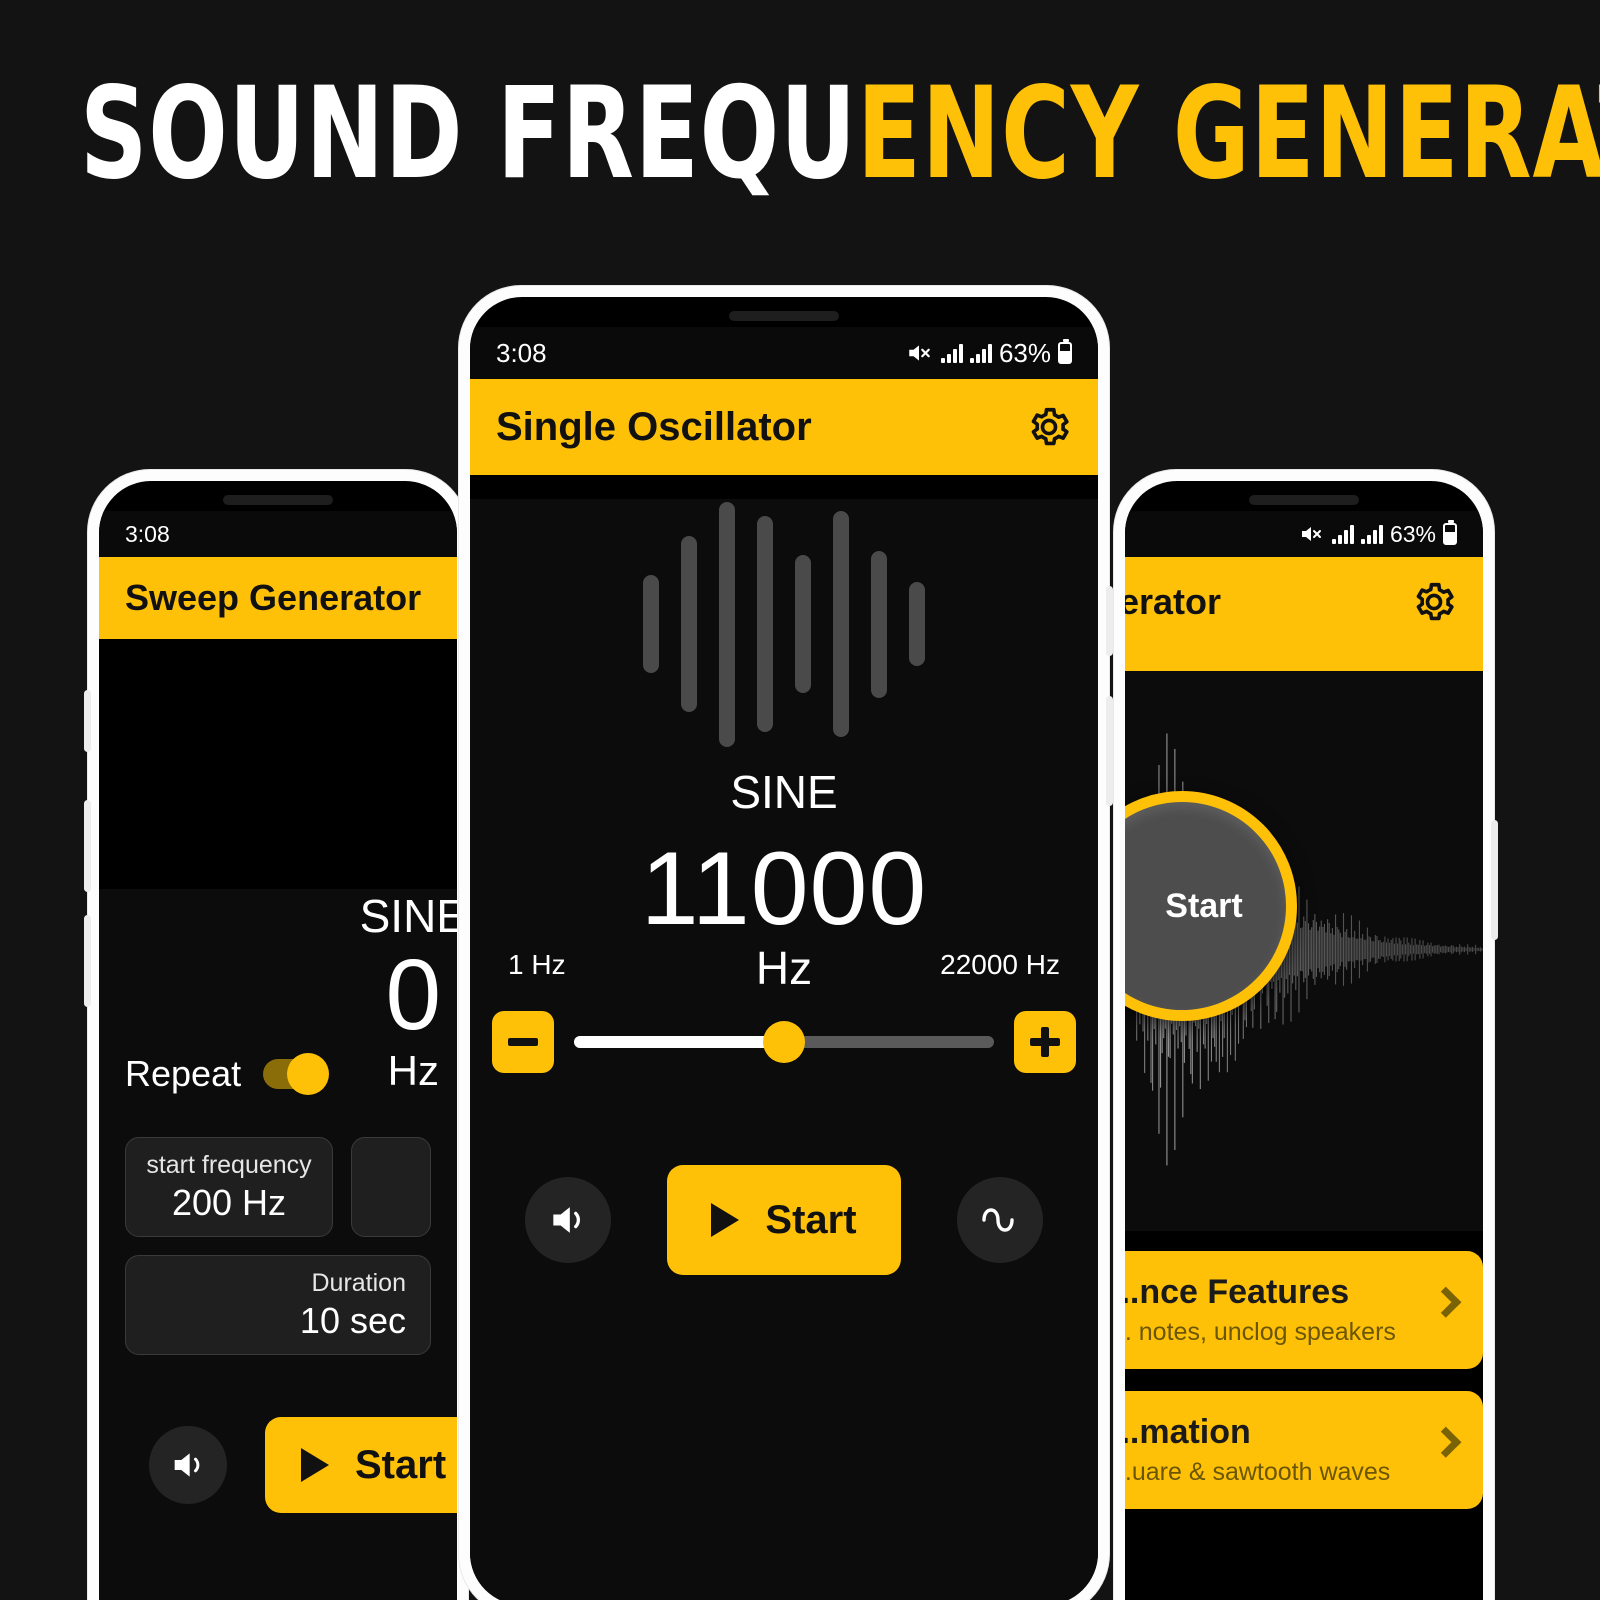 This screenshot has width=1600, height=1600. I want to click on left-status-time: 3:08, so click(147, 533).